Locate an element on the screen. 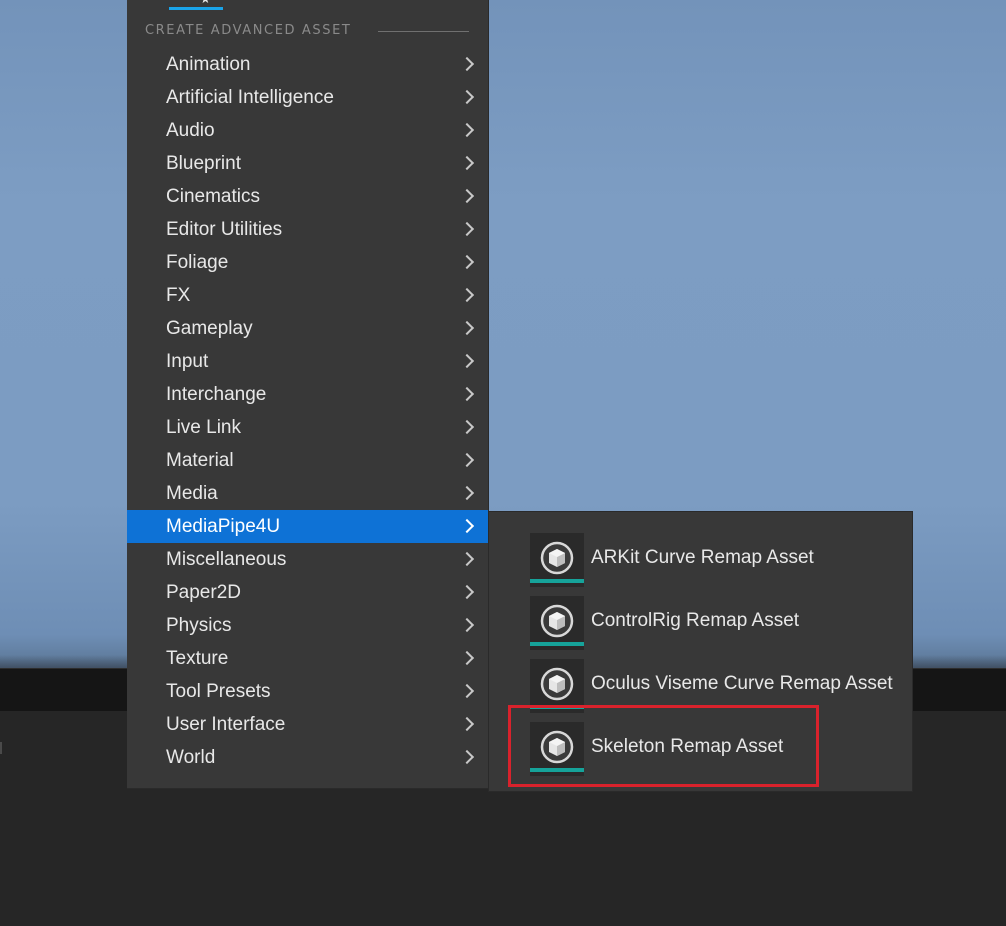  menu-item-label: Audio is located at coordinates (190, 130).